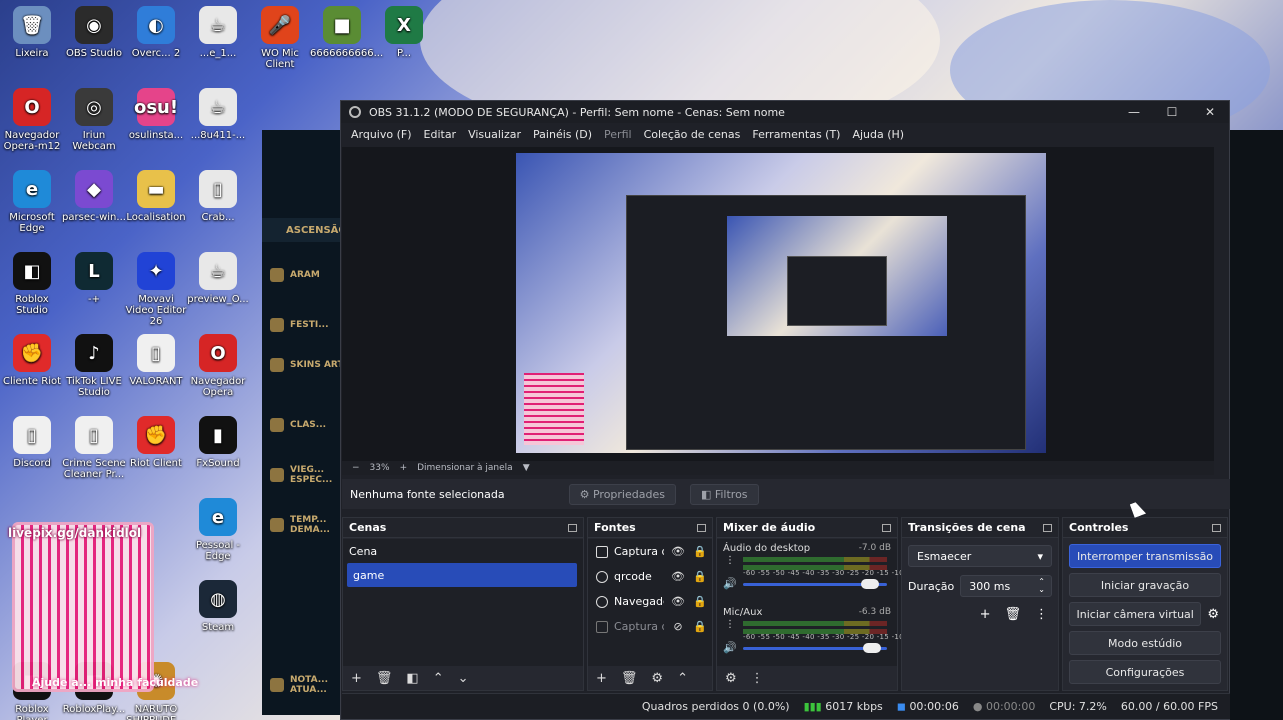 This screenshot has width=1283, height=720. What do you see at coordinates (381, 134) in the screenshot?
I see `menu-arquivo: Arquivo (F)` at bounding box center [381, 134].